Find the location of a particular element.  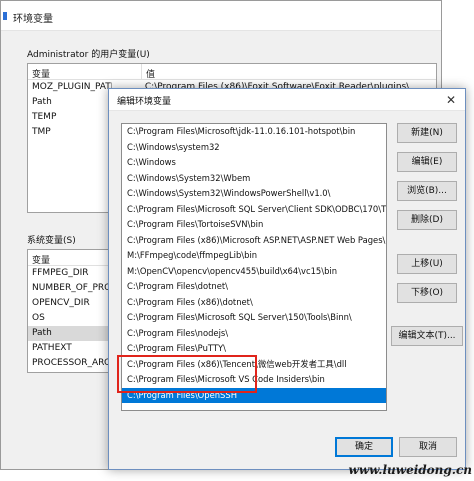

user-var-name: MOZ_PLUGIN_PATH is located at coordinates (72, 87).